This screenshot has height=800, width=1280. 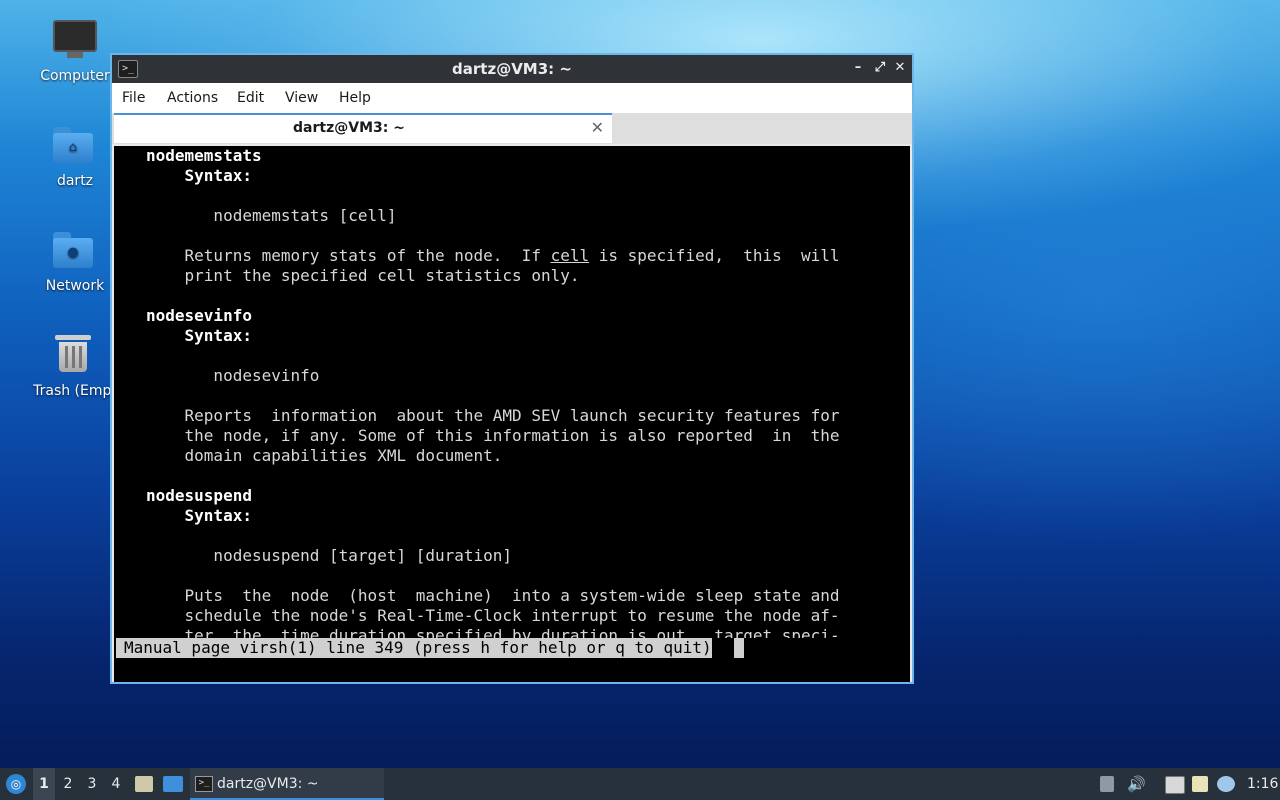 What do you see at coordinates (75, 391) in the screenshot?
I see `desktop-icon-label: Trash (Empt` at bounding box center [75, 391].